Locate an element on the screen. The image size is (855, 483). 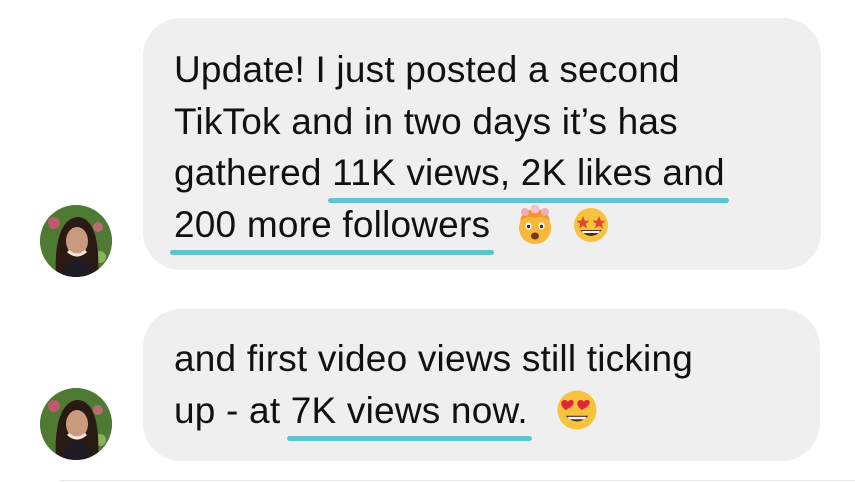
highlighted-followers: 200 more followers is located at coordinates (332, 227).